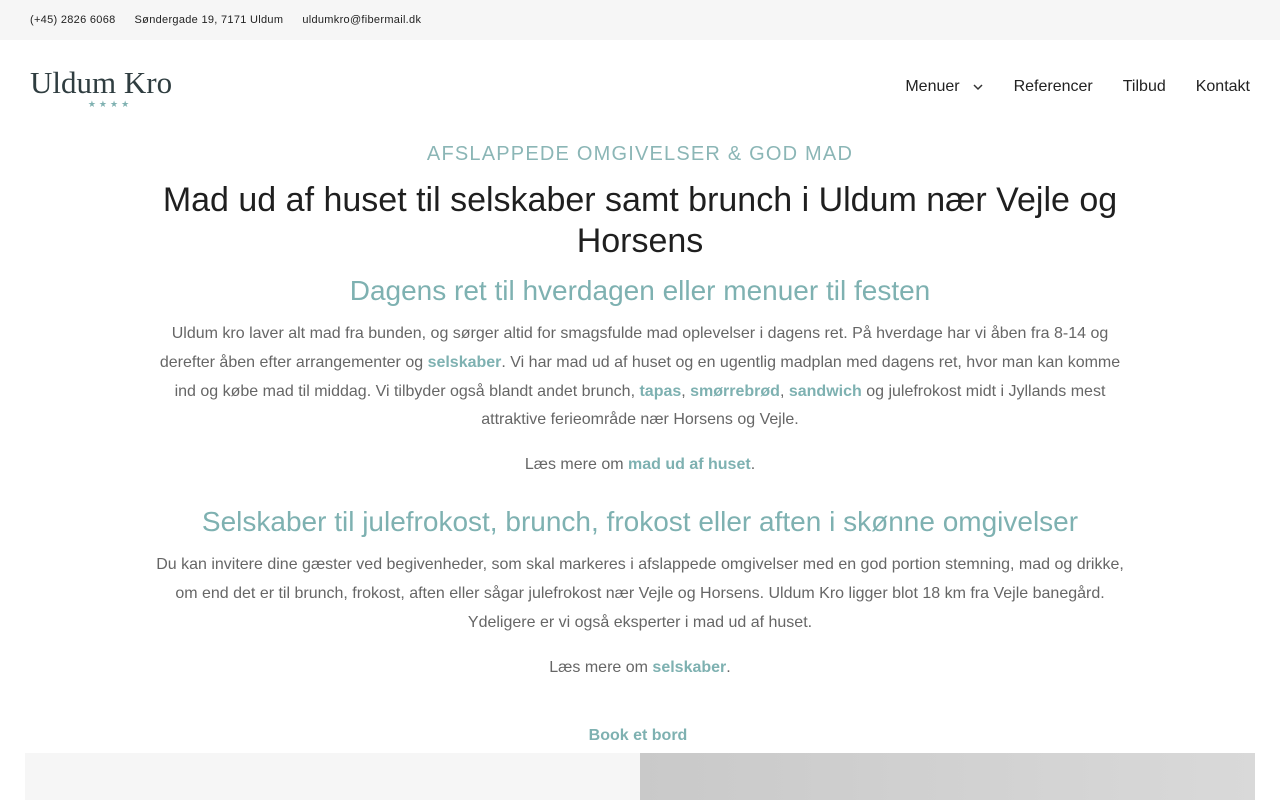  I want to click on nav-item-referencer: Referencer, so click(1053, 87).